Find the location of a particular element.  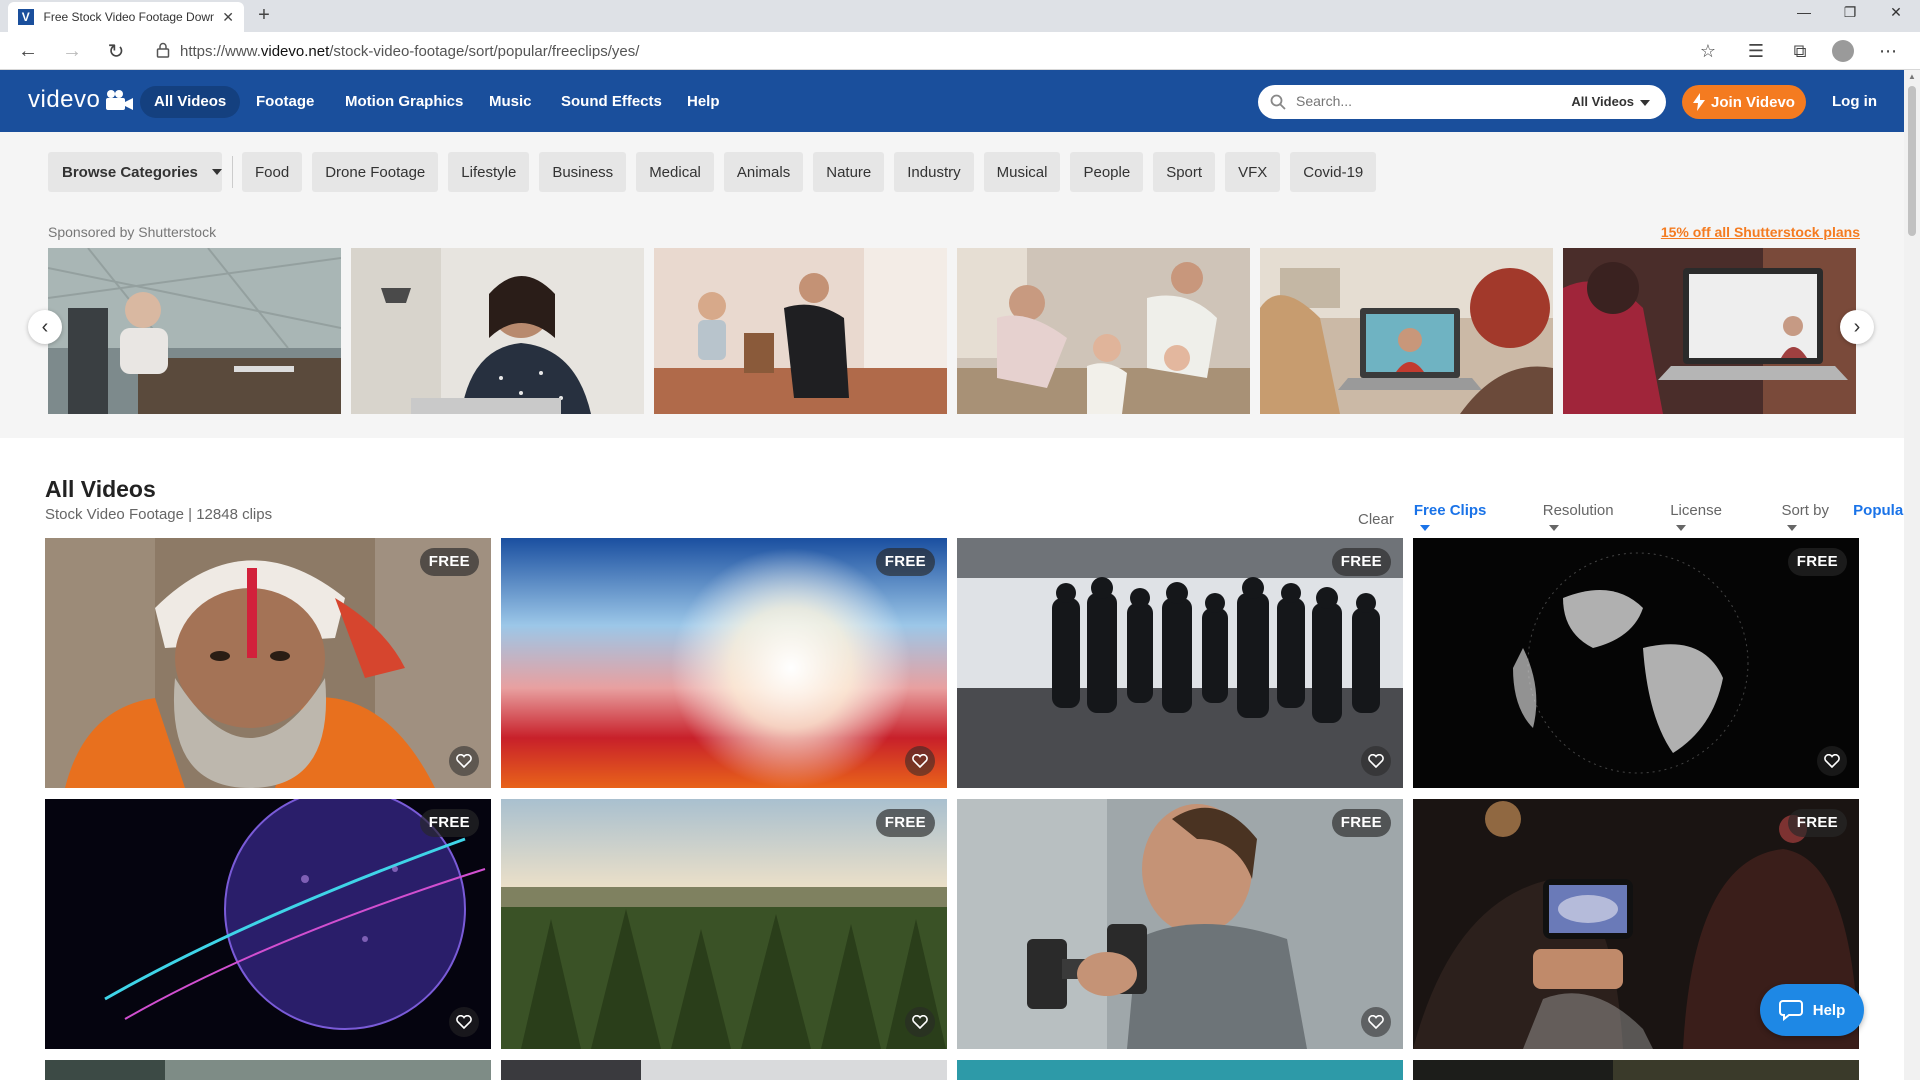

divider is located at coordinates (232, 172).